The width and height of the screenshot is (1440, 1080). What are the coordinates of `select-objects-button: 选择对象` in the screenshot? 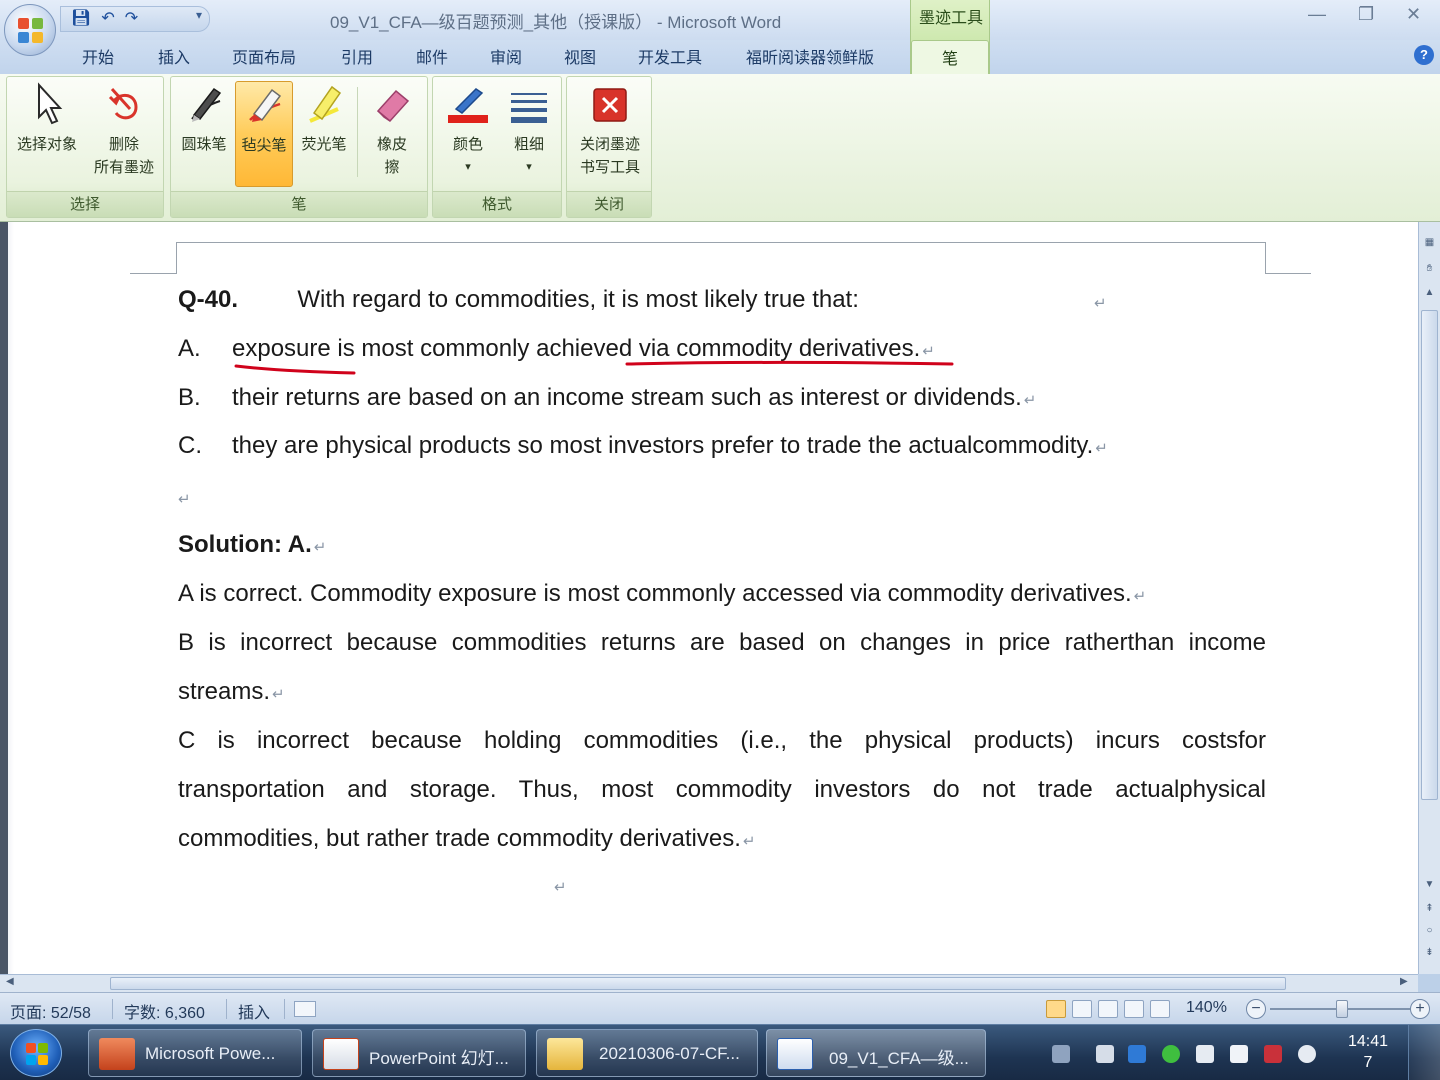 It's located at (47, 118).